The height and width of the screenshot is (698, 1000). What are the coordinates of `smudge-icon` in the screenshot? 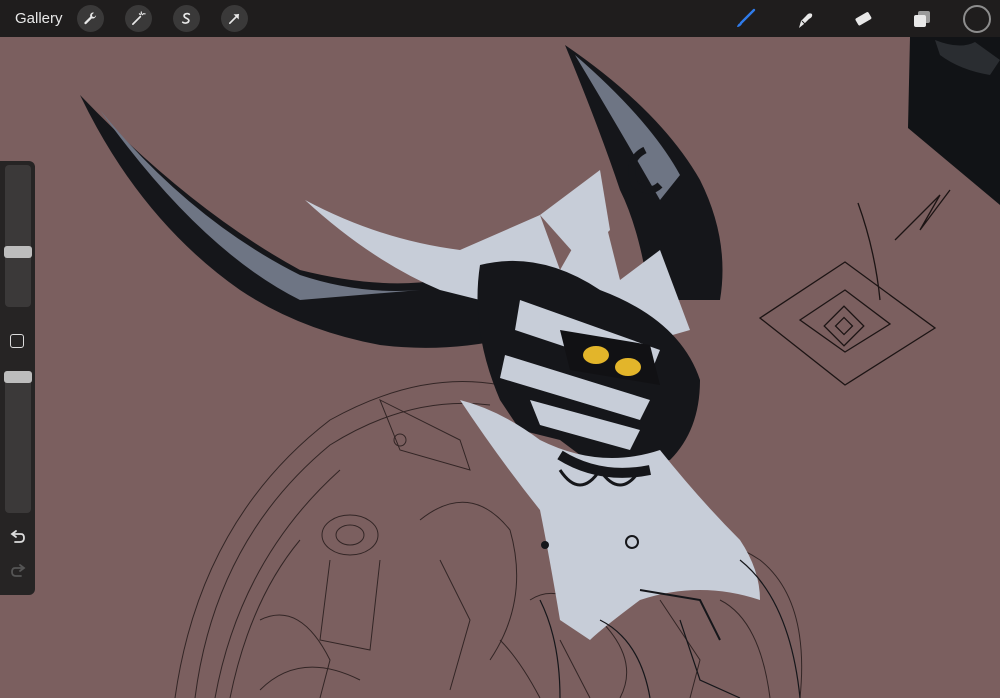 It's located at (806, 20).